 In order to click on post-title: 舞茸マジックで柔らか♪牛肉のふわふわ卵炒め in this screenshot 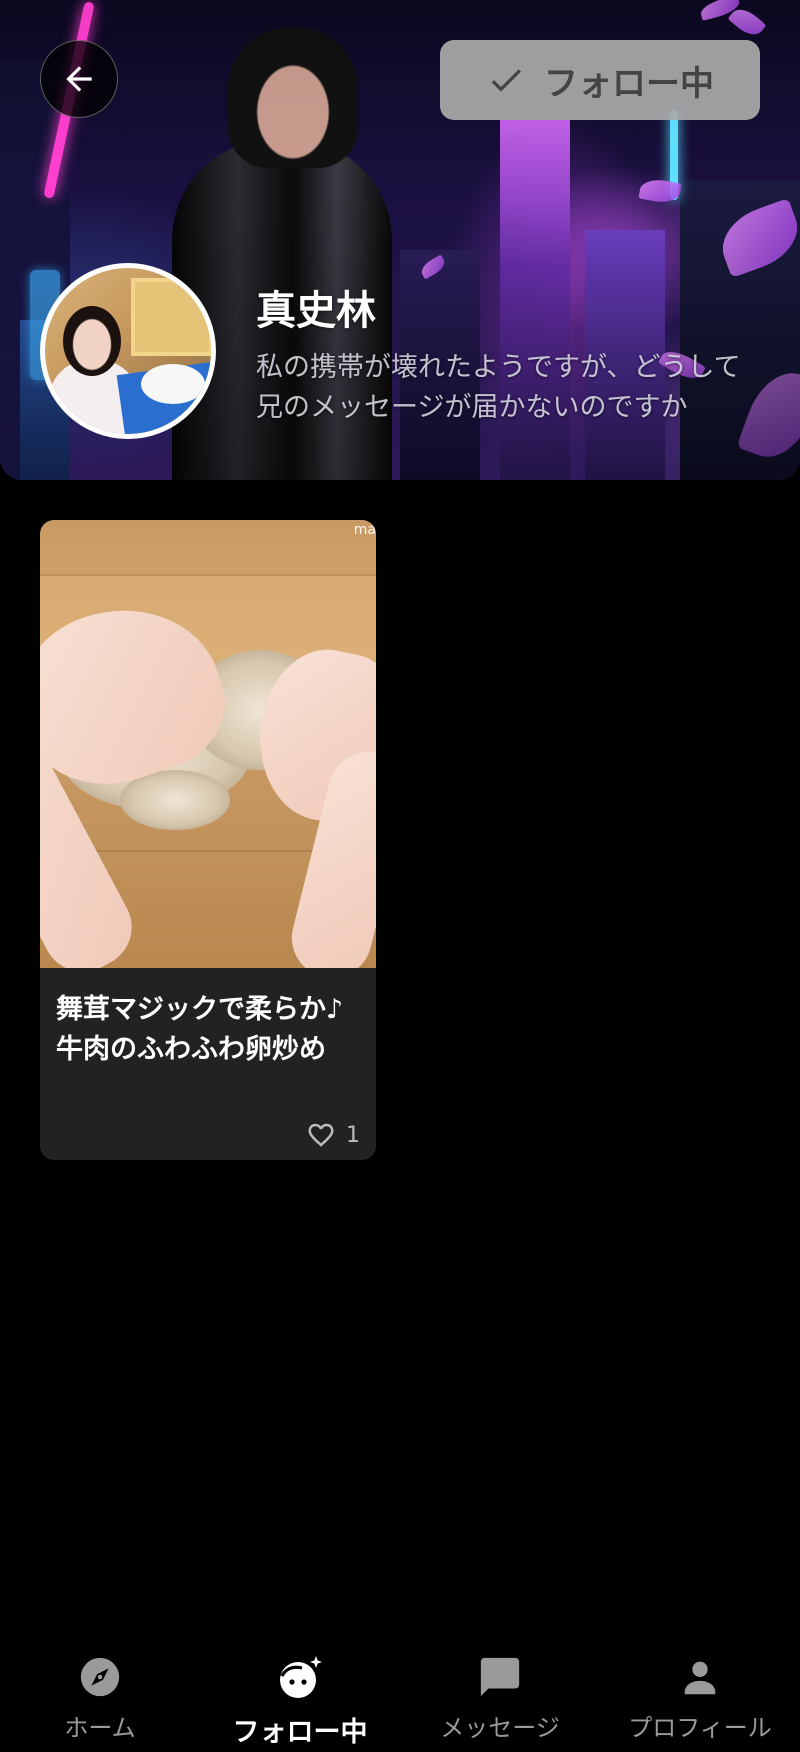, I will do `click(200, 1029)`.